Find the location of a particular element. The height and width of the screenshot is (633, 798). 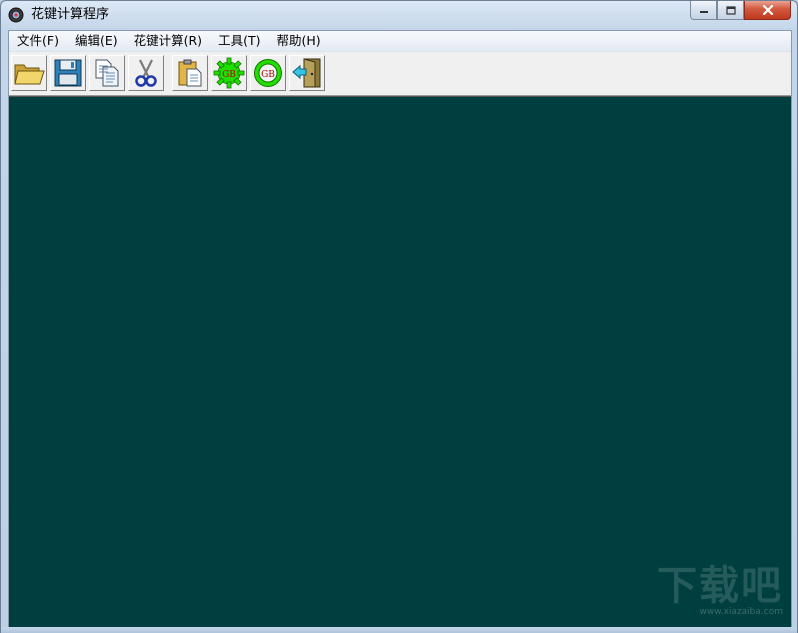

copy-icon is located at coordinates (107, 73).